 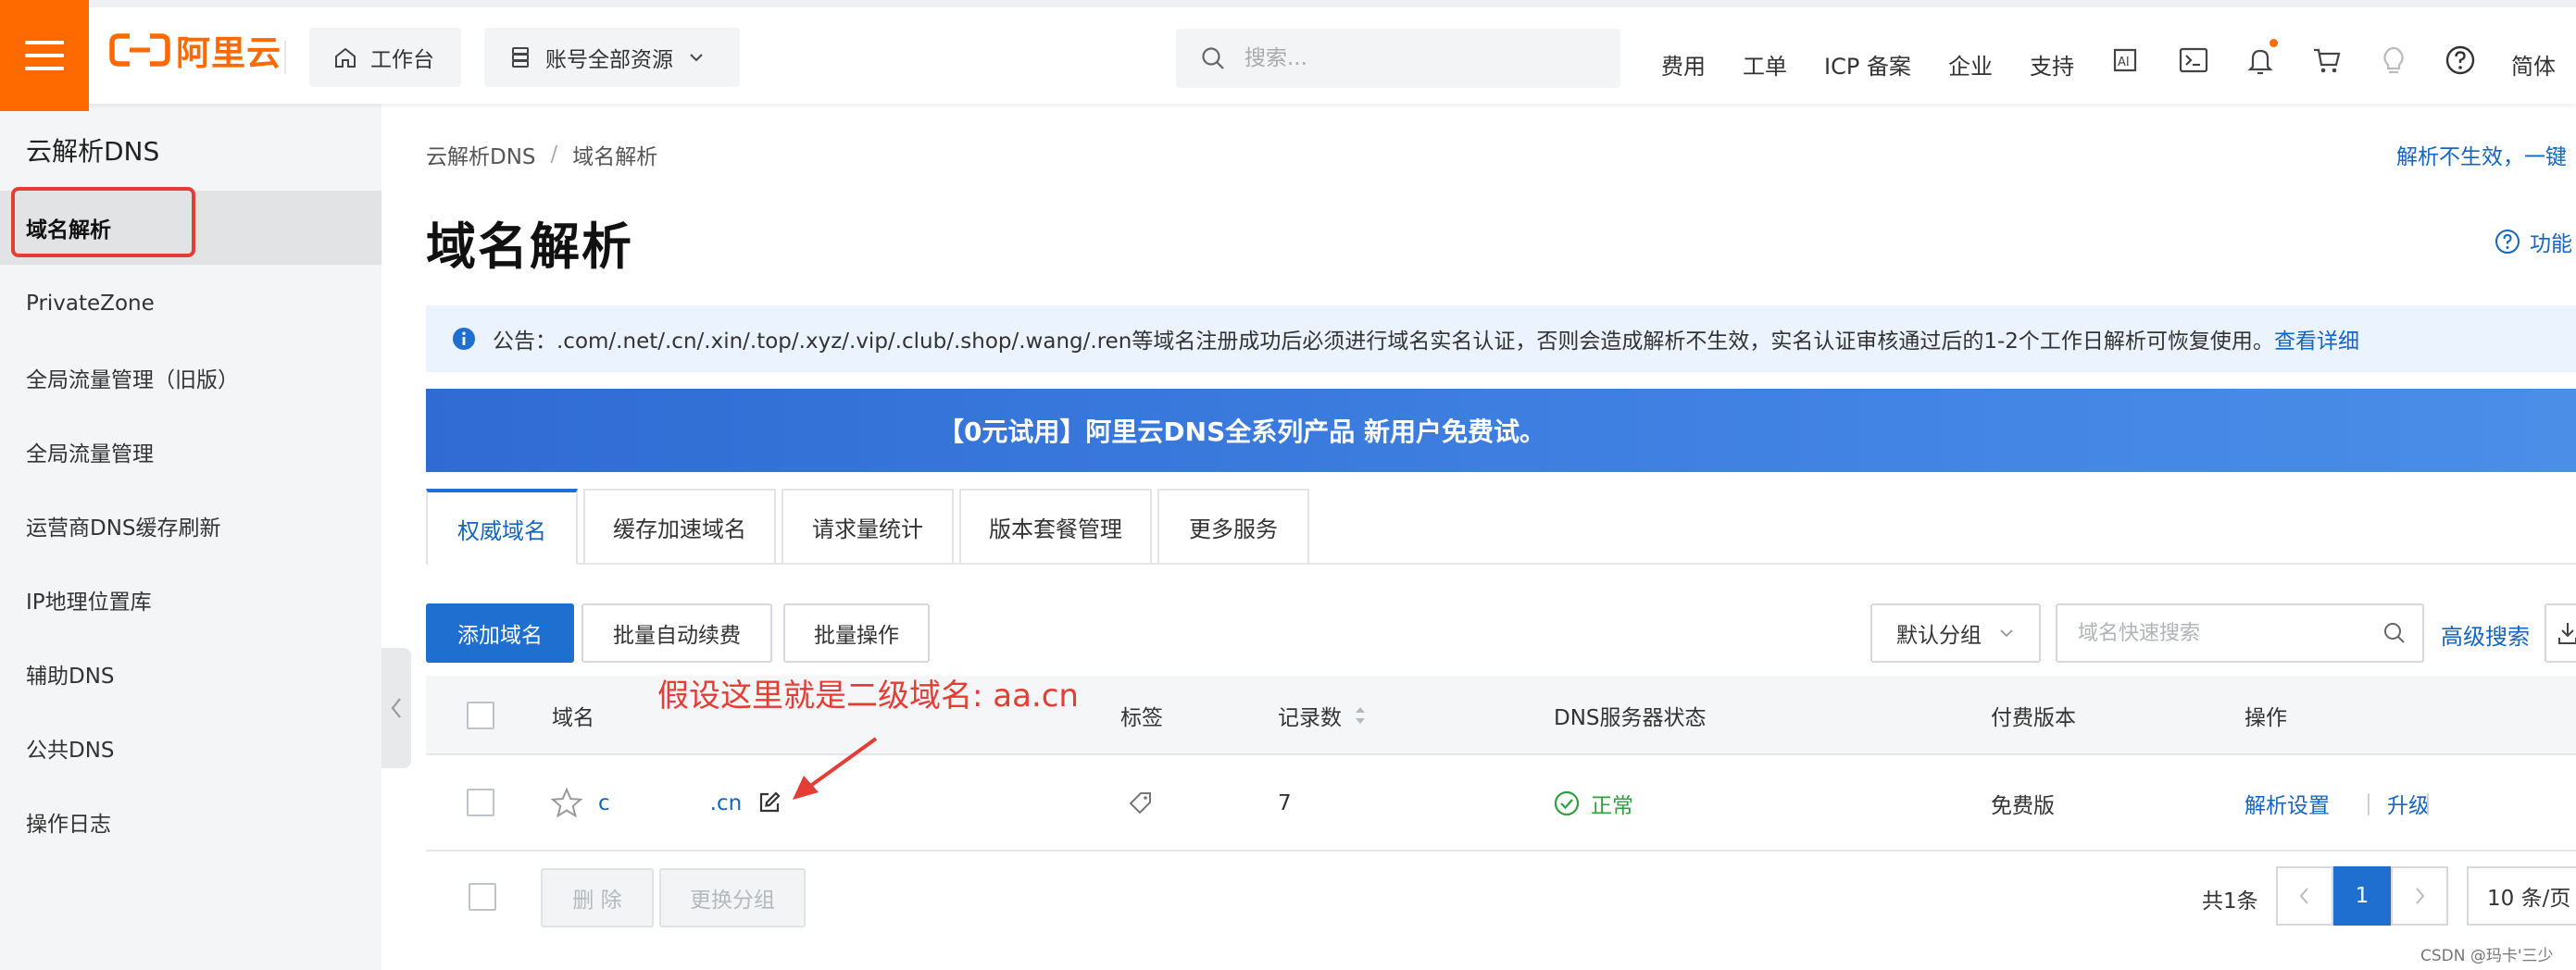 I want to click on batch-auto-renew-button: 批量自动续费, so click(x=677, y=633).